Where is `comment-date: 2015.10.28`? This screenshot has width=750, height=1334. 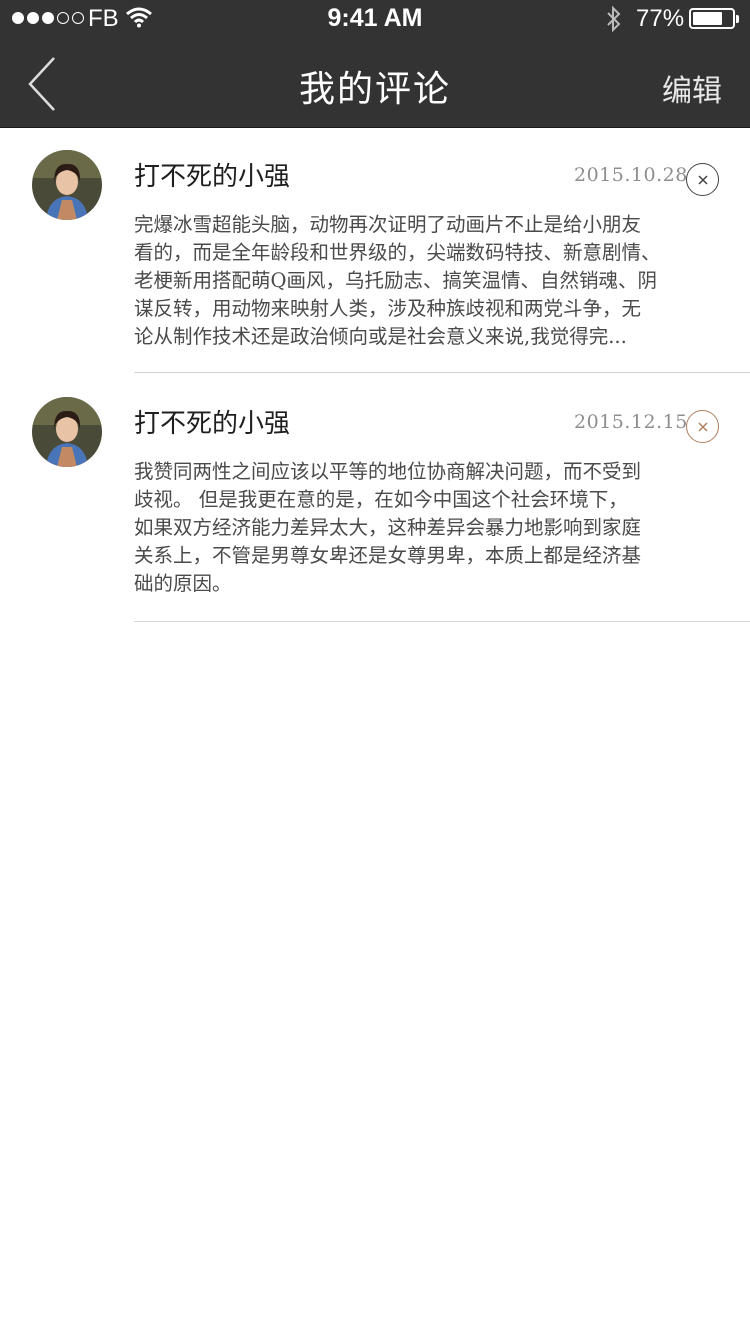 comment-date: 2015.10.28 is located at coordinates (631, 175).